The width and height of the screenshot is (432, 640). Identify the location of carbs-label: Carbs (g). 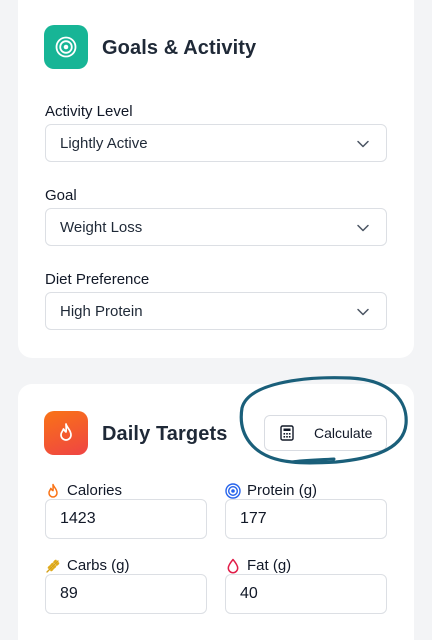
(98, 565).